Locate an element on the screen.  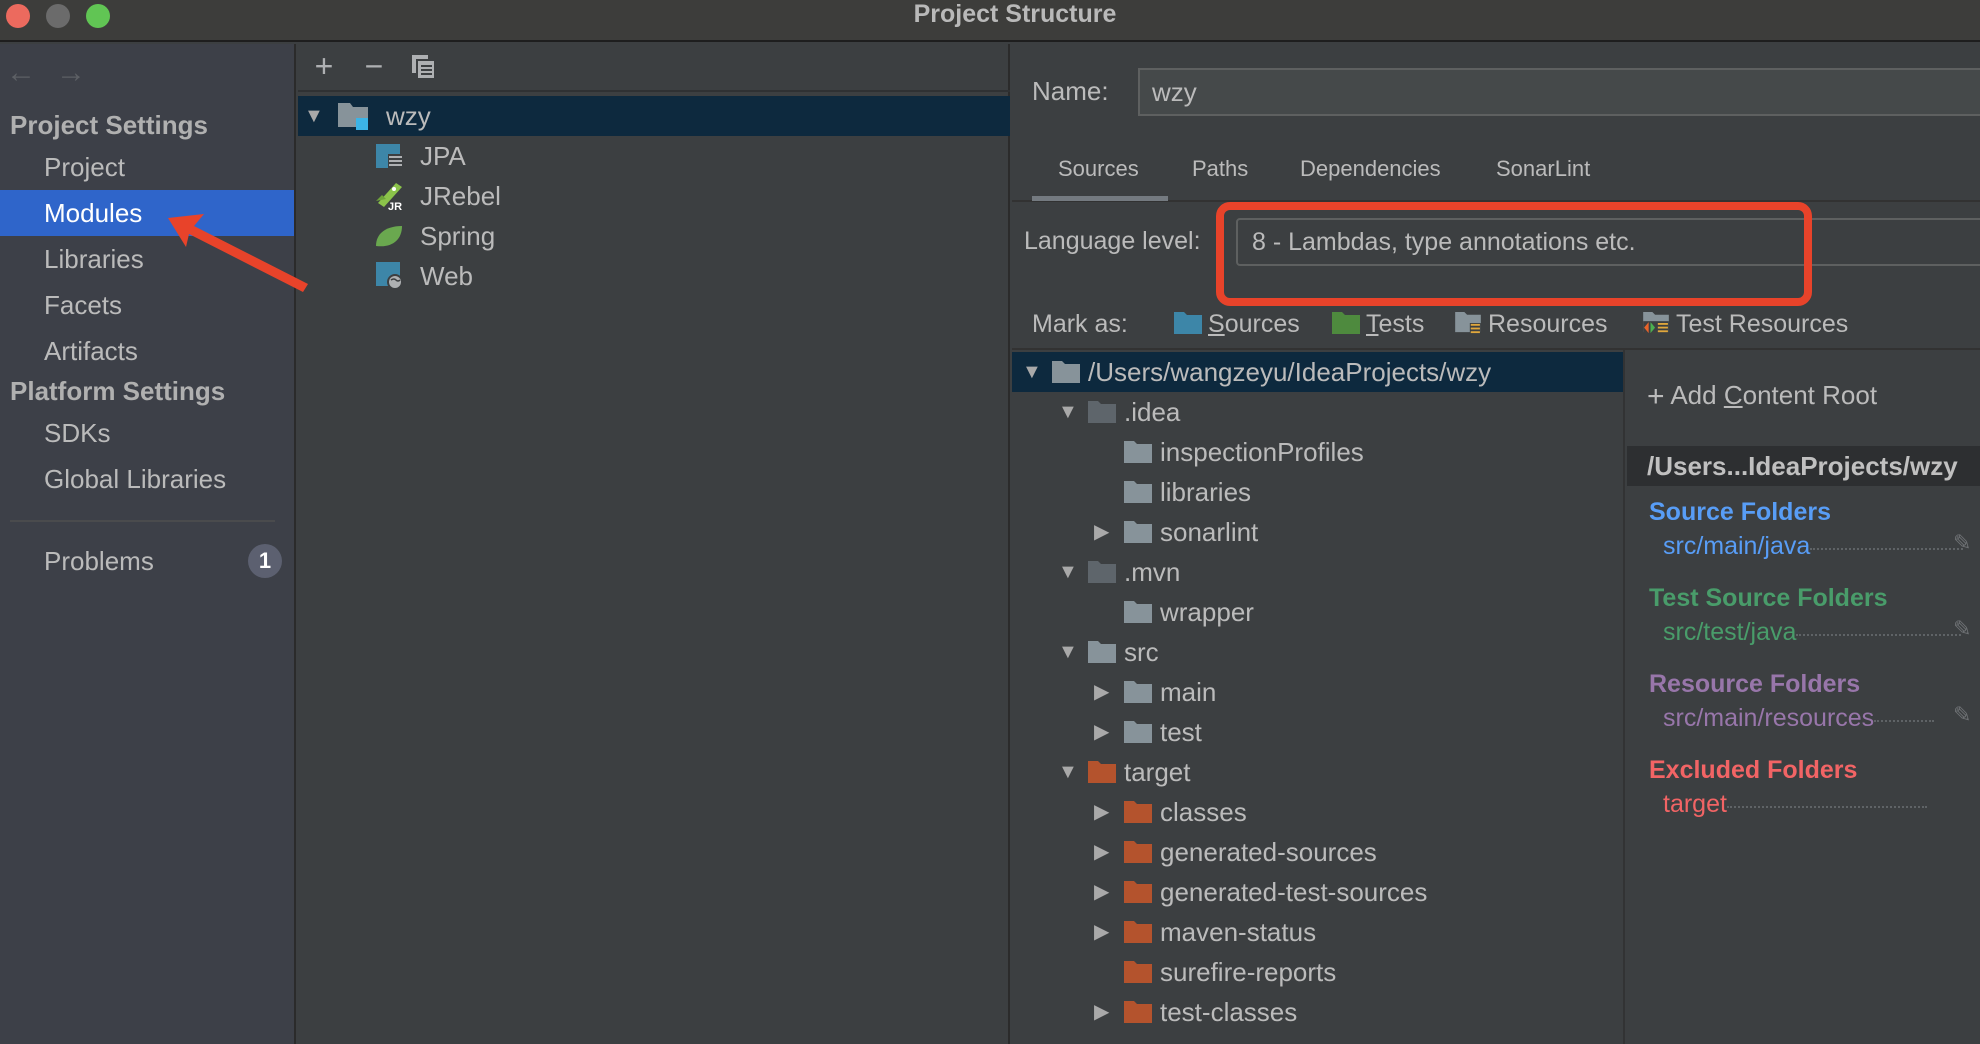
mark-as-sources-button: Sources is located at coordinates (1237, 324).